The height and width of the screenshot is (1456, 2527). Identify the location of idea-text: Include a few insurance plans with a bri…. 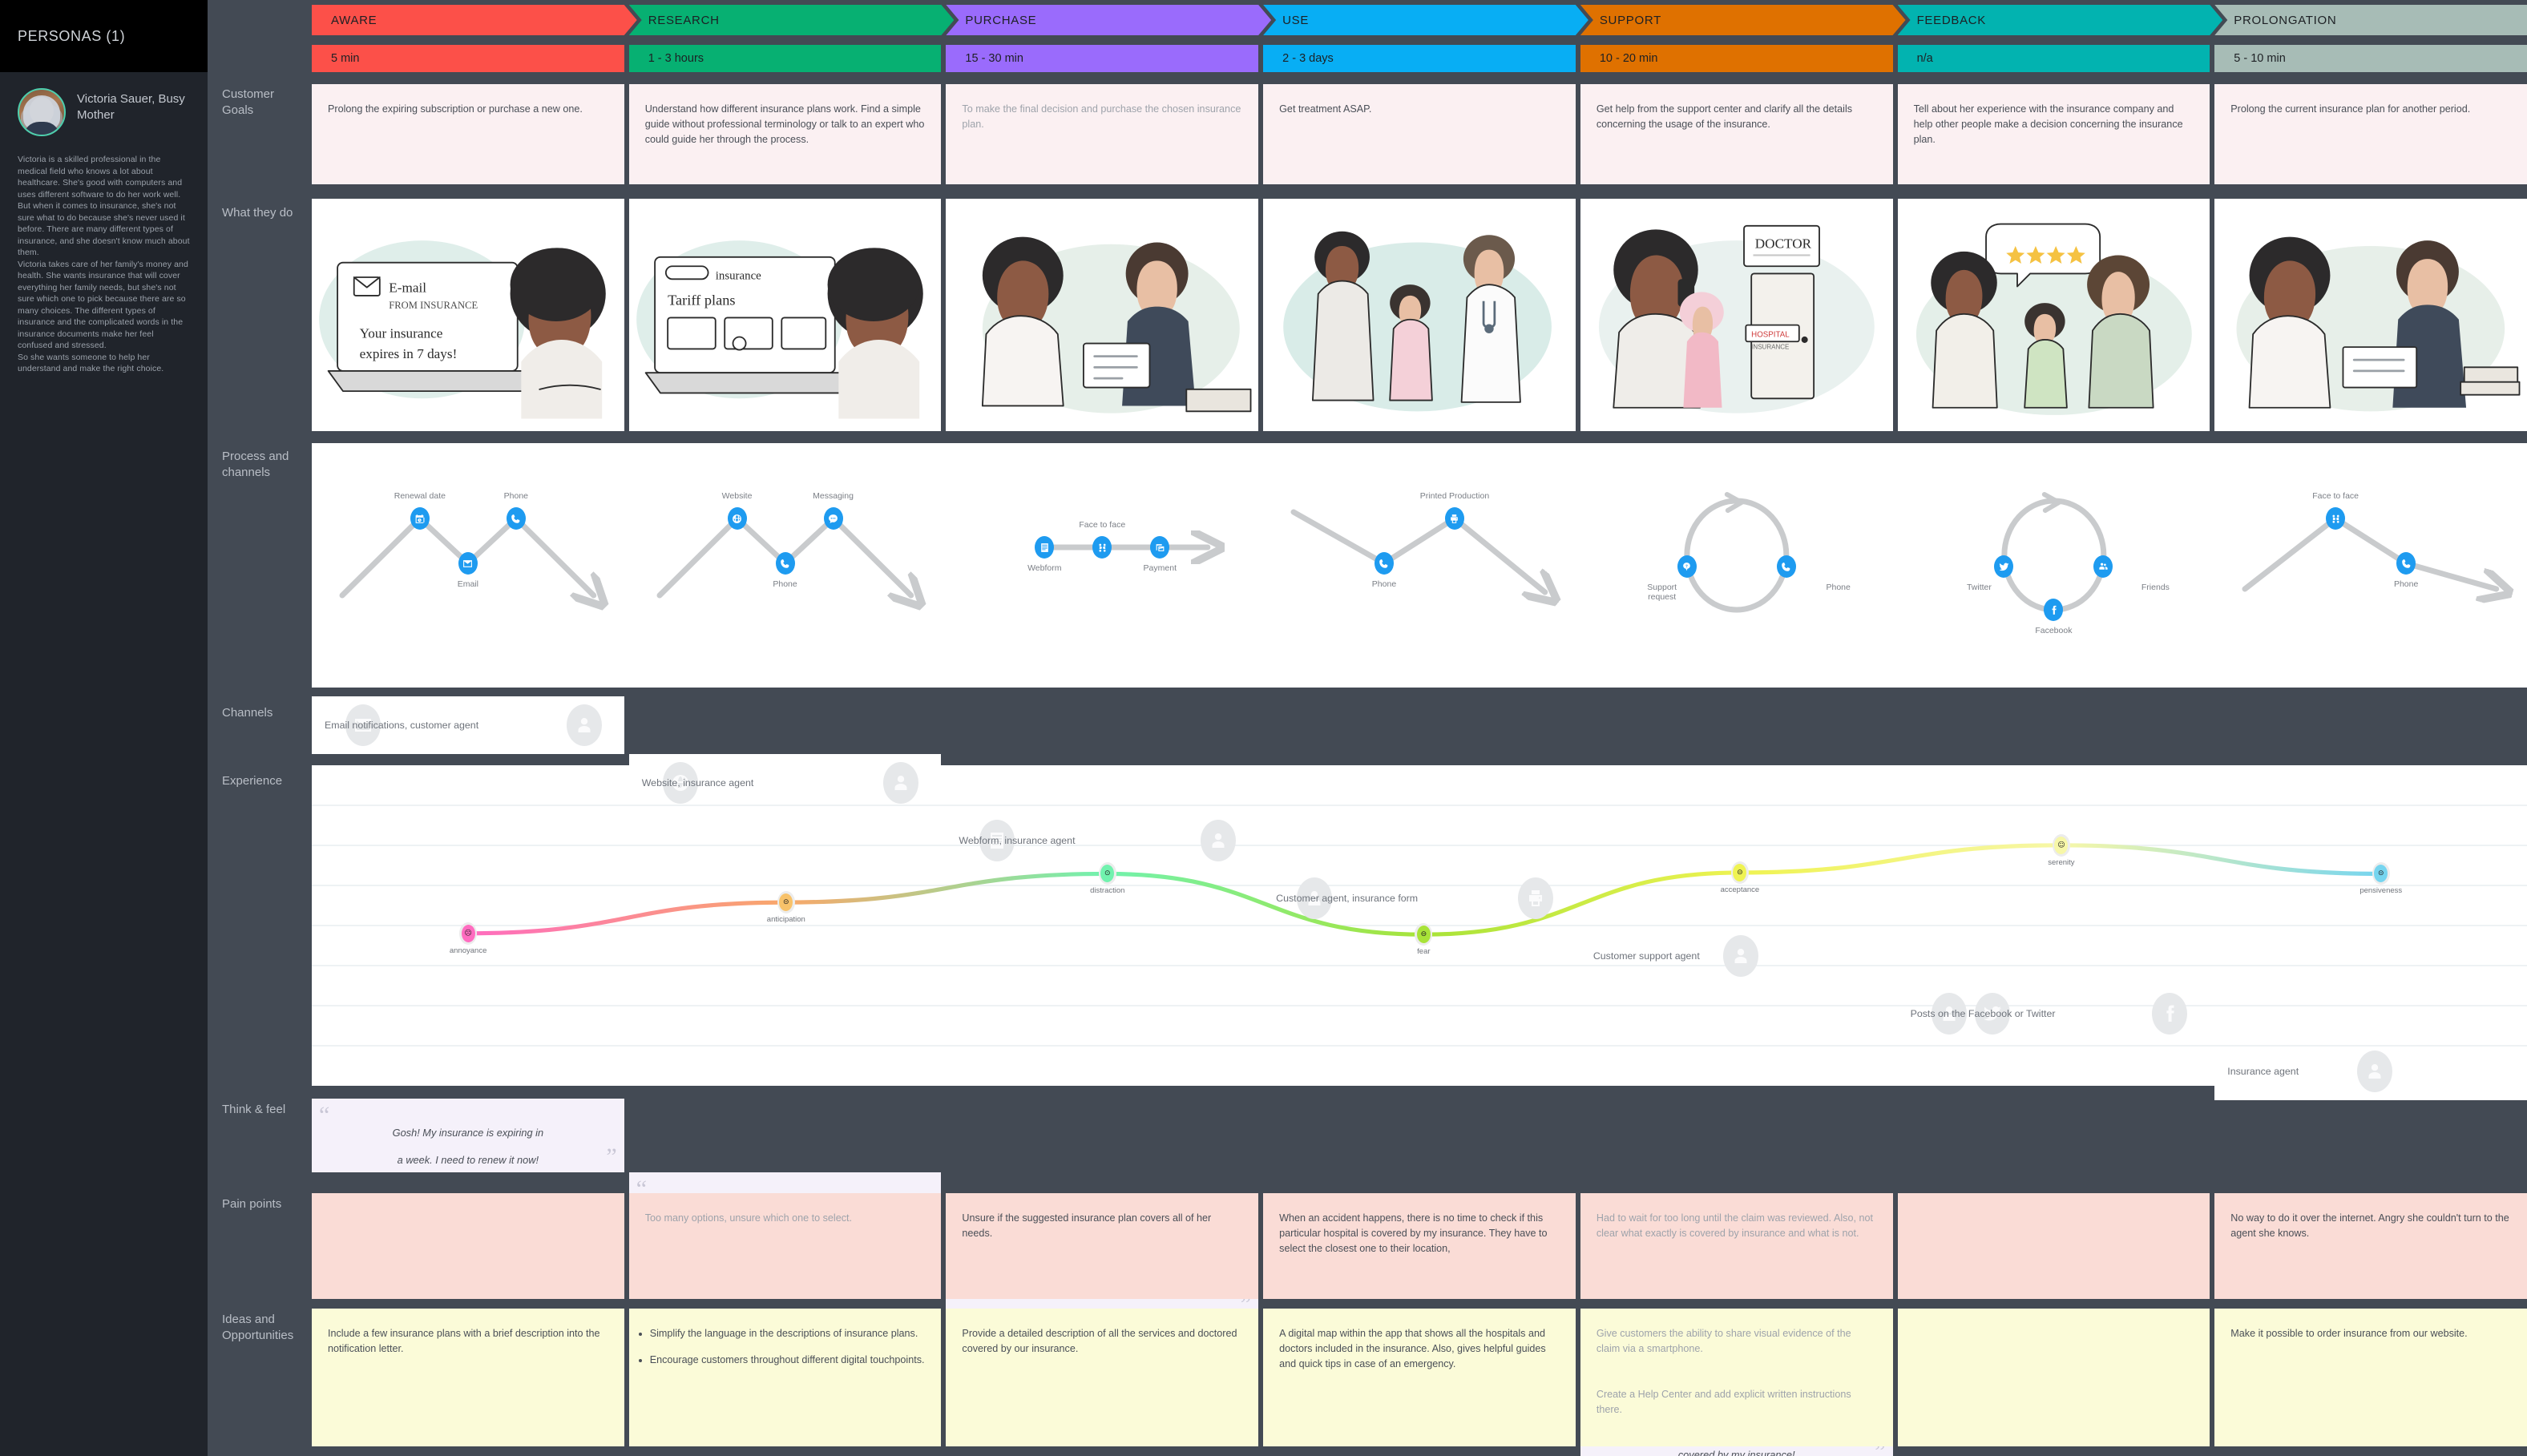
(464, 1341).